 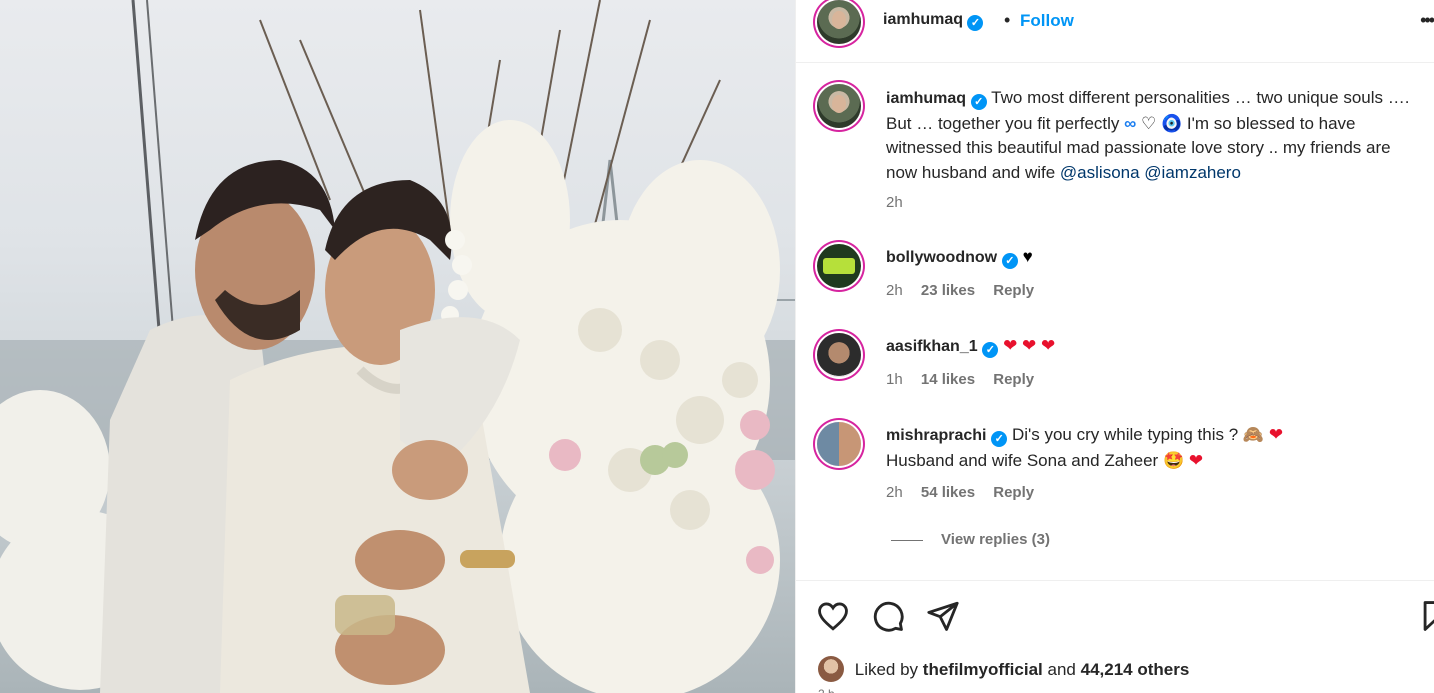 I want to click on author-avatar, so click(x=839, y=22).